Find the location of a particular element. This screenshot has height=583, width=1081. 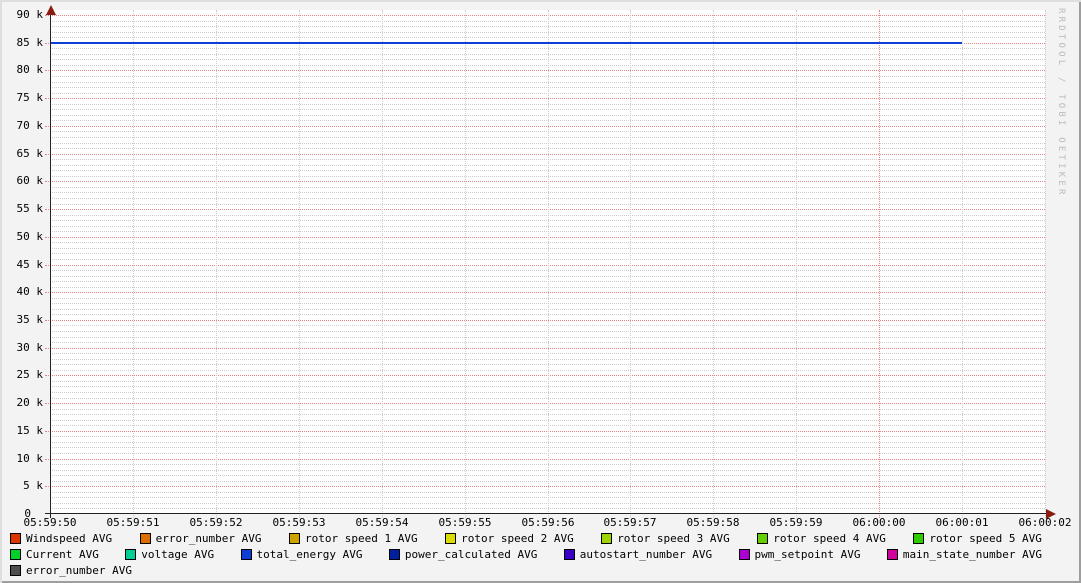

y-tick-label: 30 k is located at coordinates (30, 347).